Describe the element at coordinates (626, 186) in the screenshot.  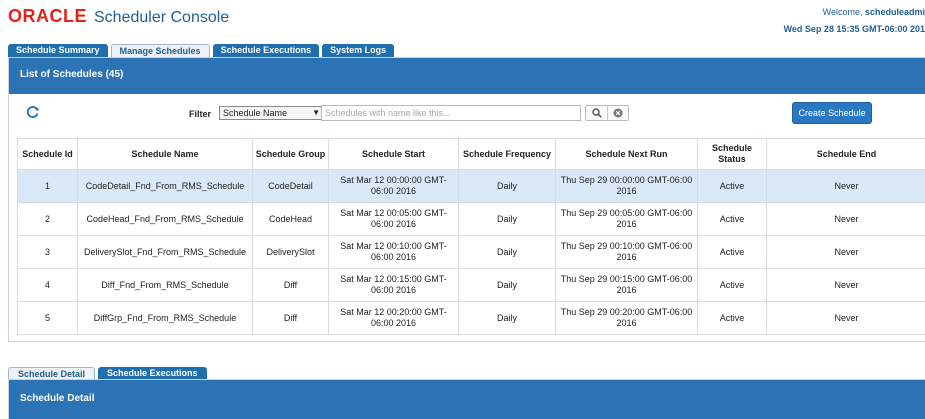
I see `cell-next-run: Thu Sep 29 00:00:00 GMT-06:00 2016` at that location.